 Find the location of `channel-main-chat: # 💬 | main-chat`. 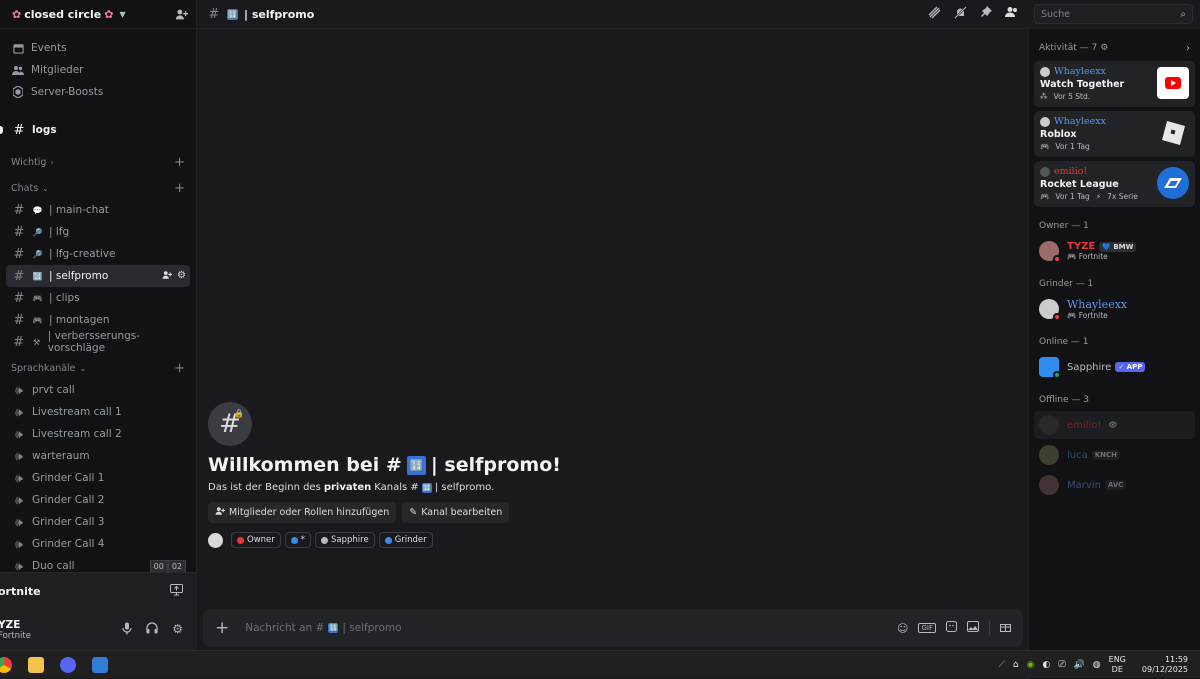

channel-main-chat: # 💬 | main-chat is located at coordinates (98, 210).